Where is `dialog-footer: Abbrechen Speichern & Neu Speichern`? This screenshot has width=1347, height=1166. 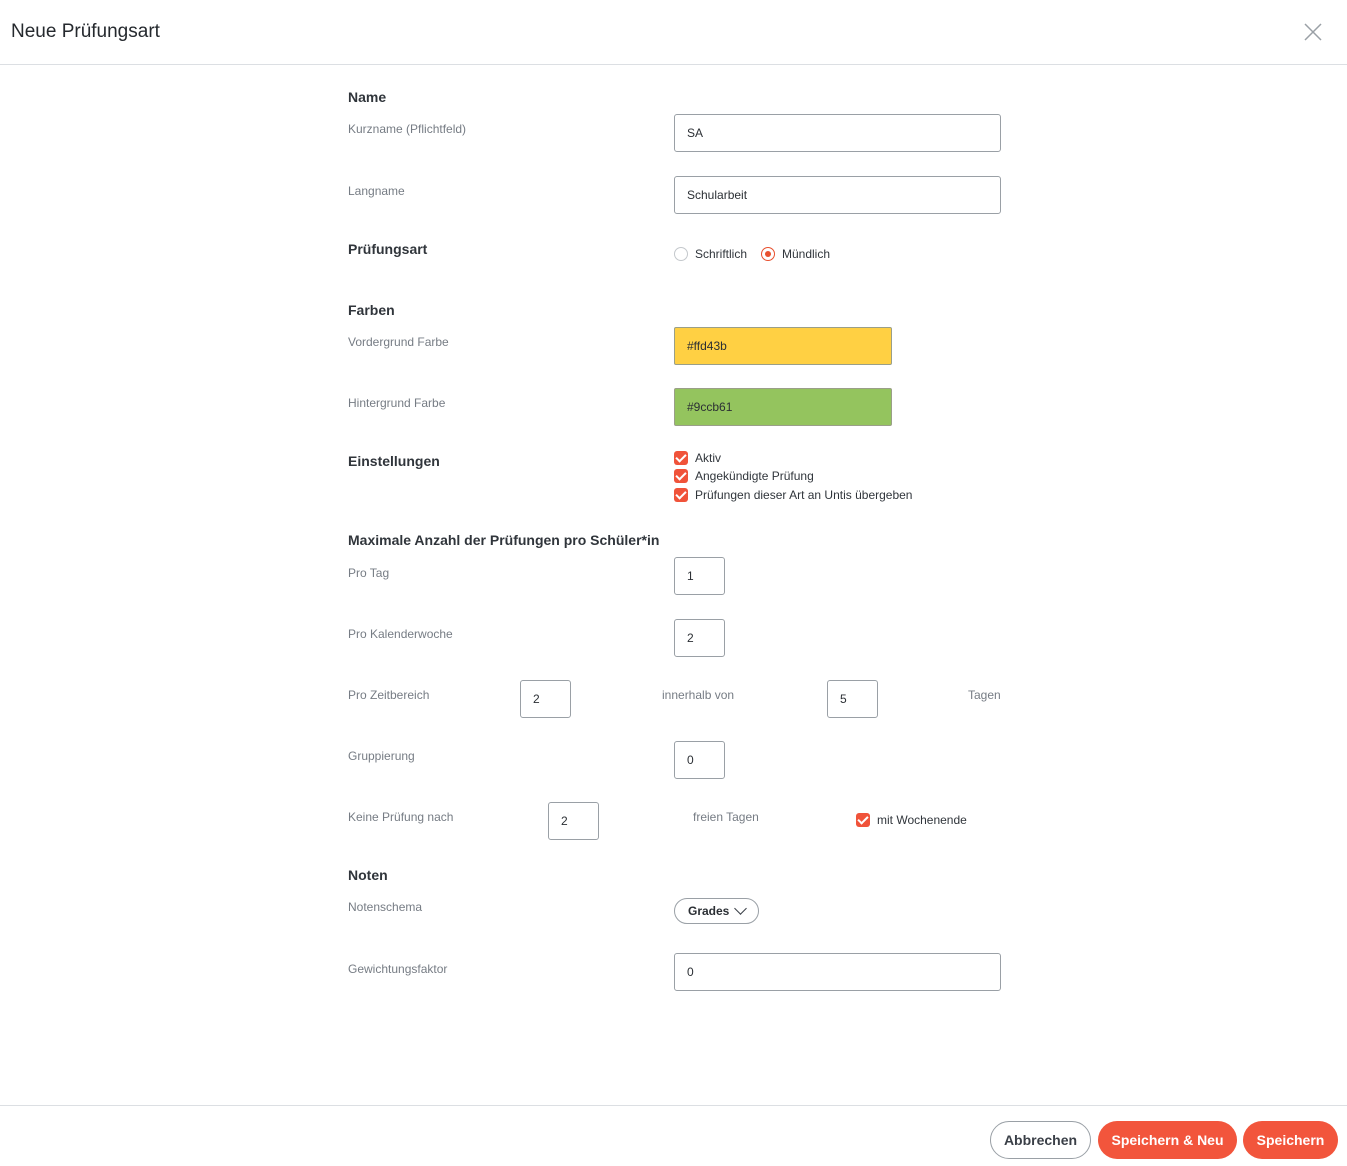 dialog-footer: Abbrechen Speichern & Neu Speichern is located at coordinates (673, 1135).